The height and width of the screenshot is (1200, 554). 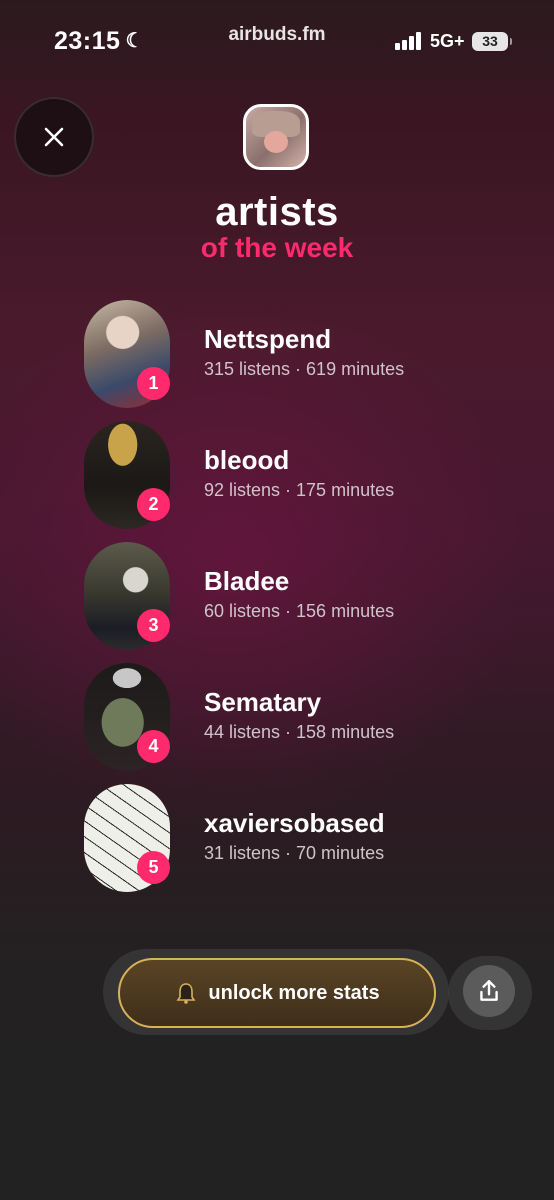 What do you see at coordinates (153, 383) in the screenshot?
I see `rank-badge: 1` at bounding box center [153, 383].